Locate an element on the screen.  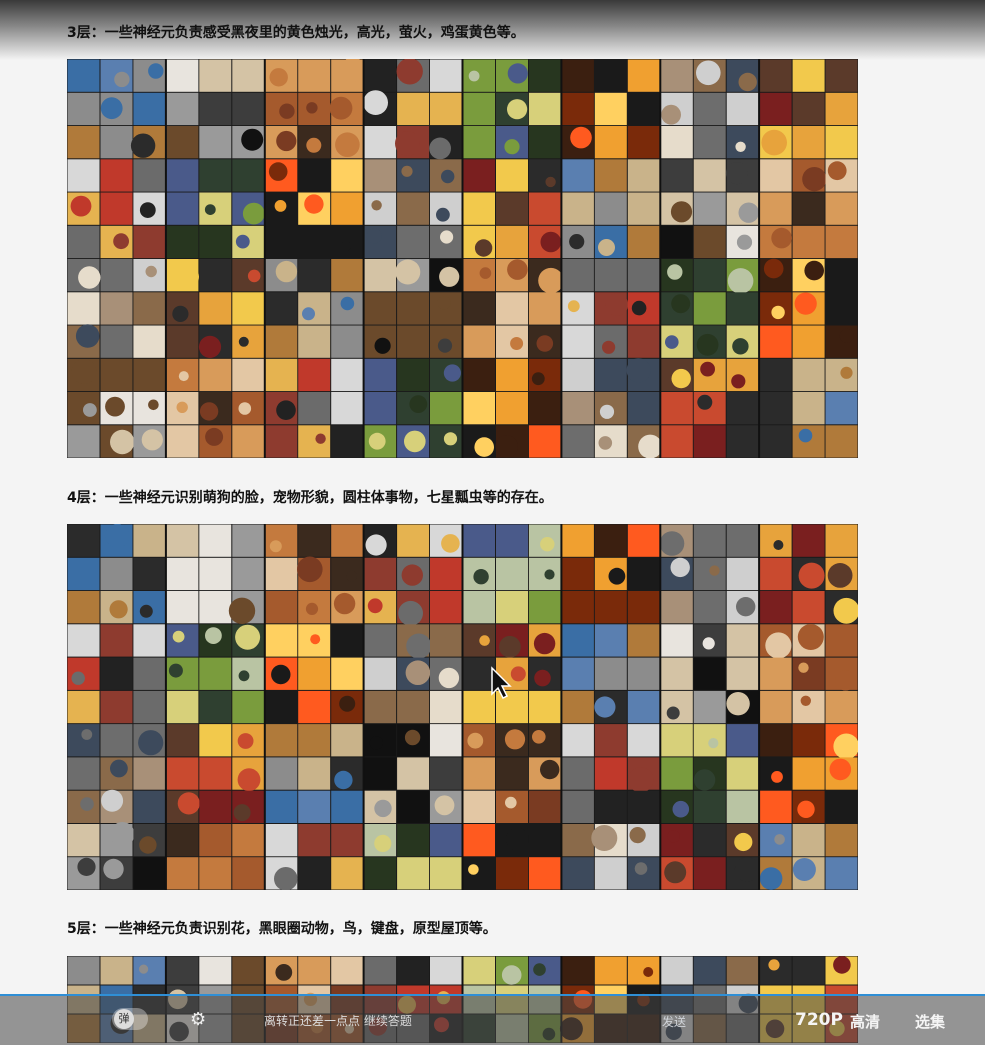
layer5-caption: 5层：一些神经元负责识别花，黑眼圈动物，鸟，键盘，原型屋顶等。 is located at coordinates (282, 929).